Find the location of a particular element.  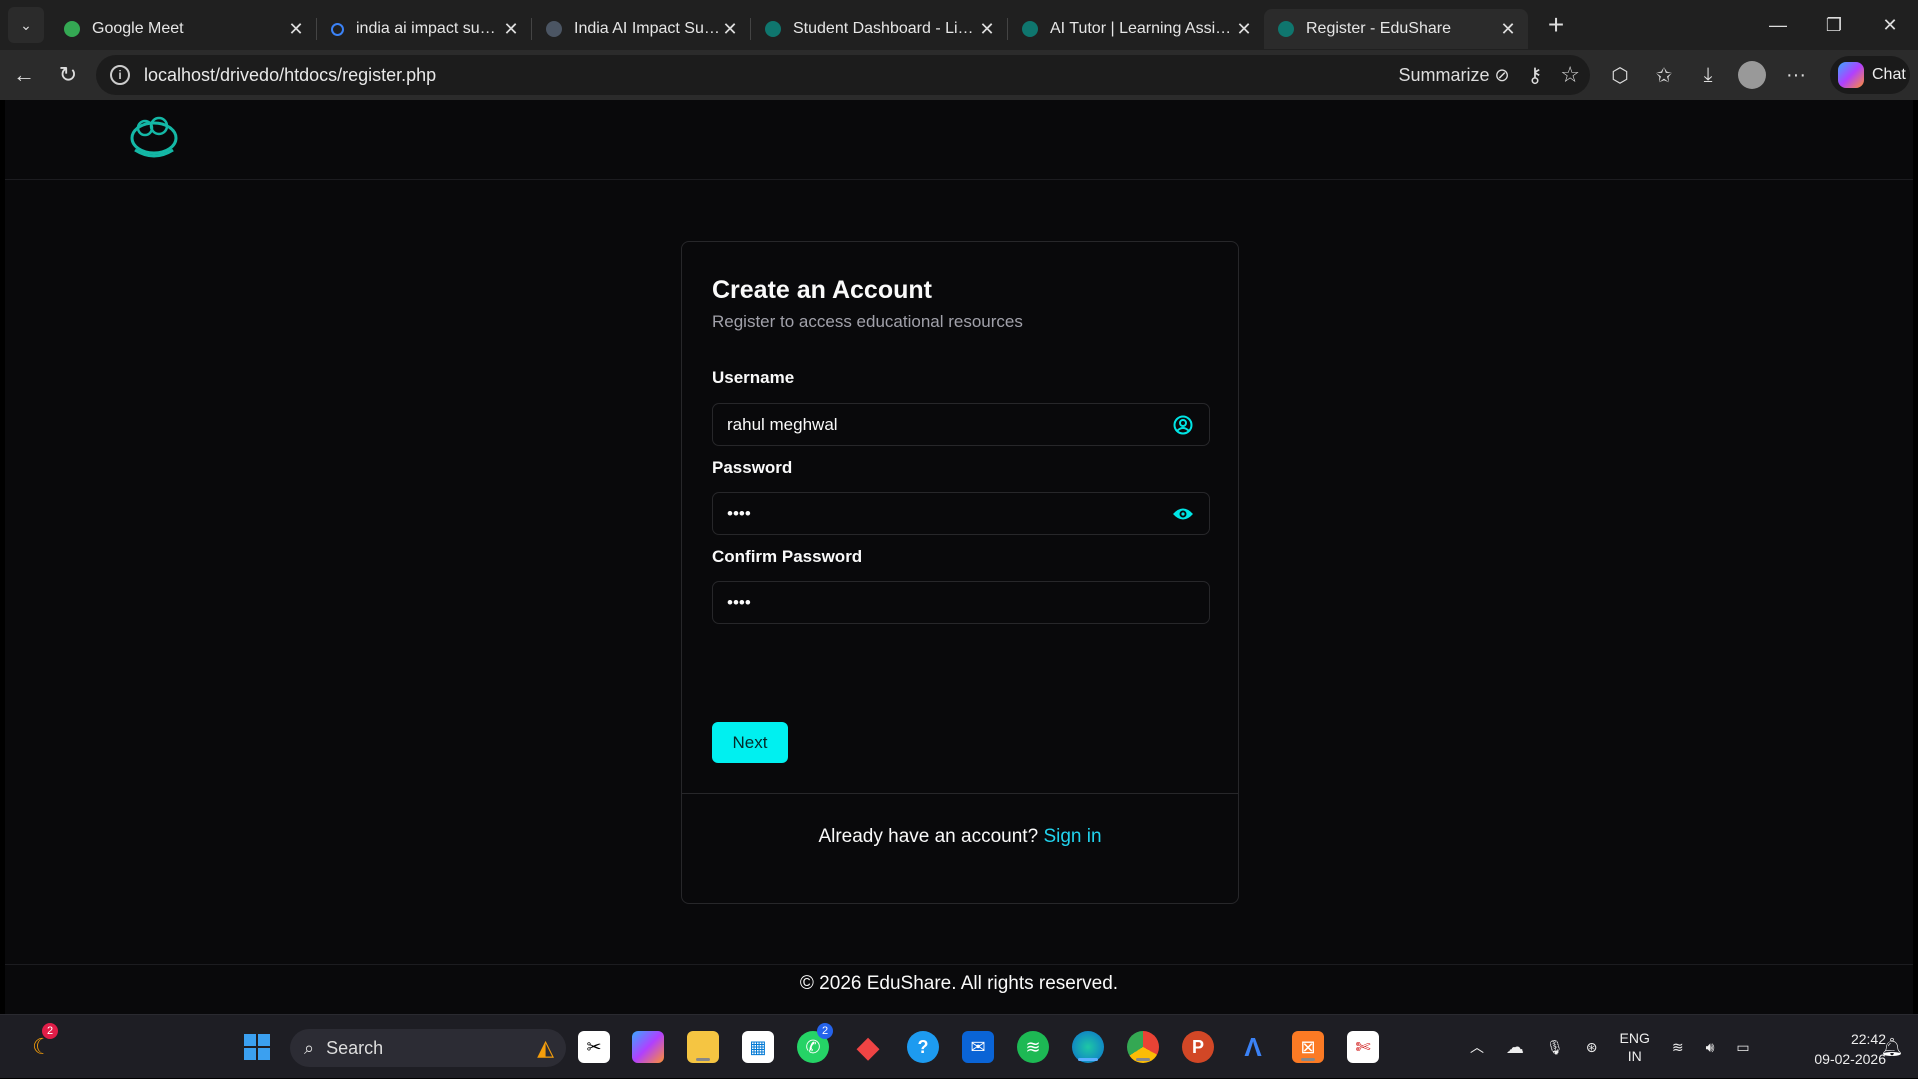

info-icon: i is located at coordinates (120, 75).